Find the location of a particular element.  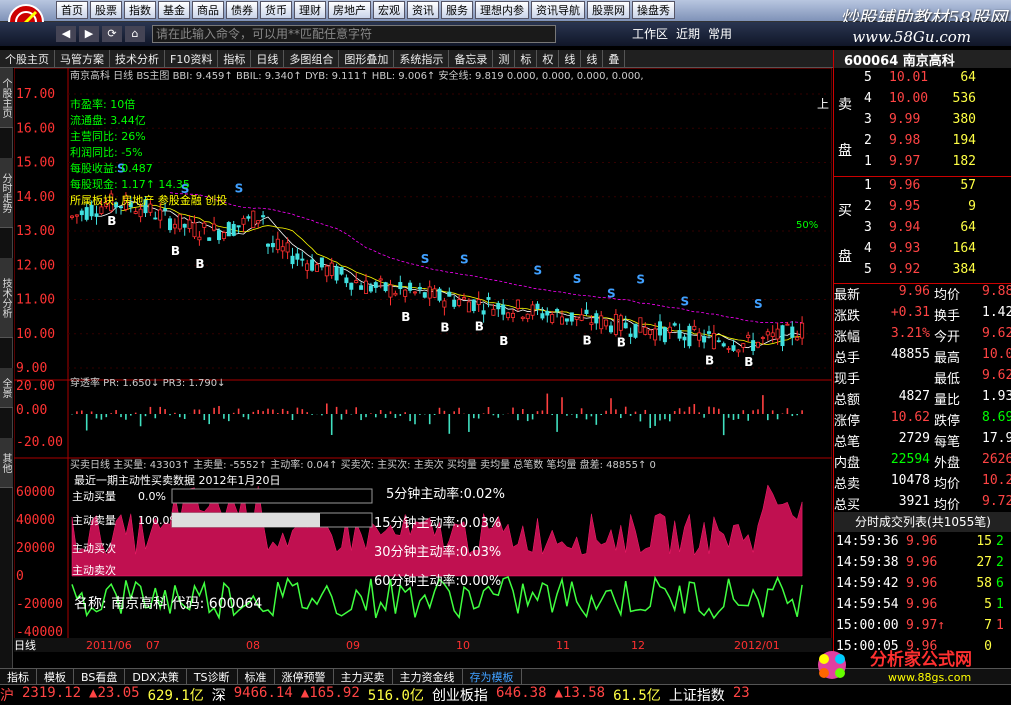

bottom-tab: 标准 is located at coordinates (256, 676).